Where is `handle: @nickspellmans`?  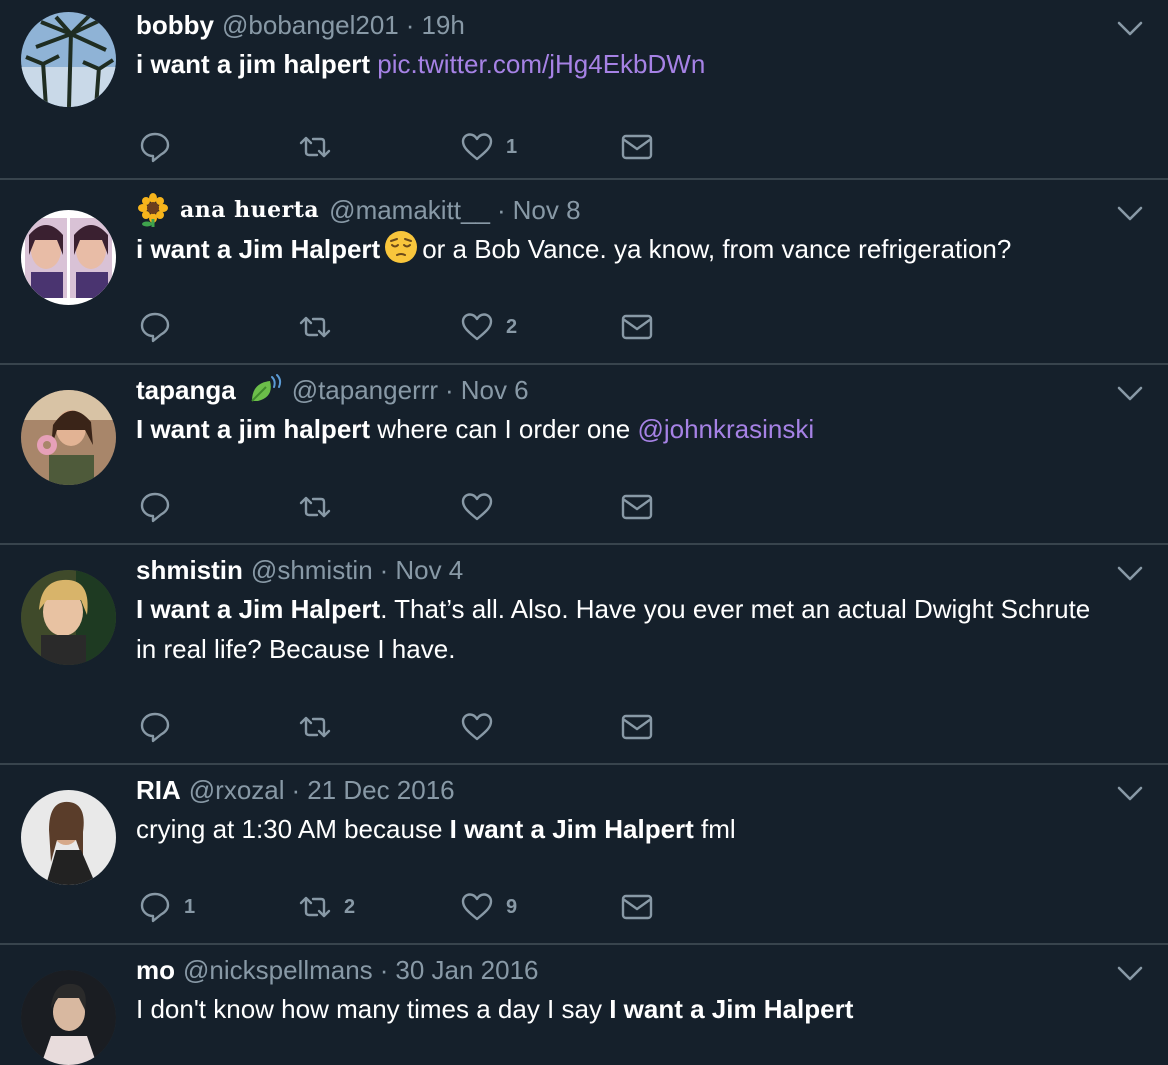 handle: @nickspellmans is located at coordinates (278, 970).